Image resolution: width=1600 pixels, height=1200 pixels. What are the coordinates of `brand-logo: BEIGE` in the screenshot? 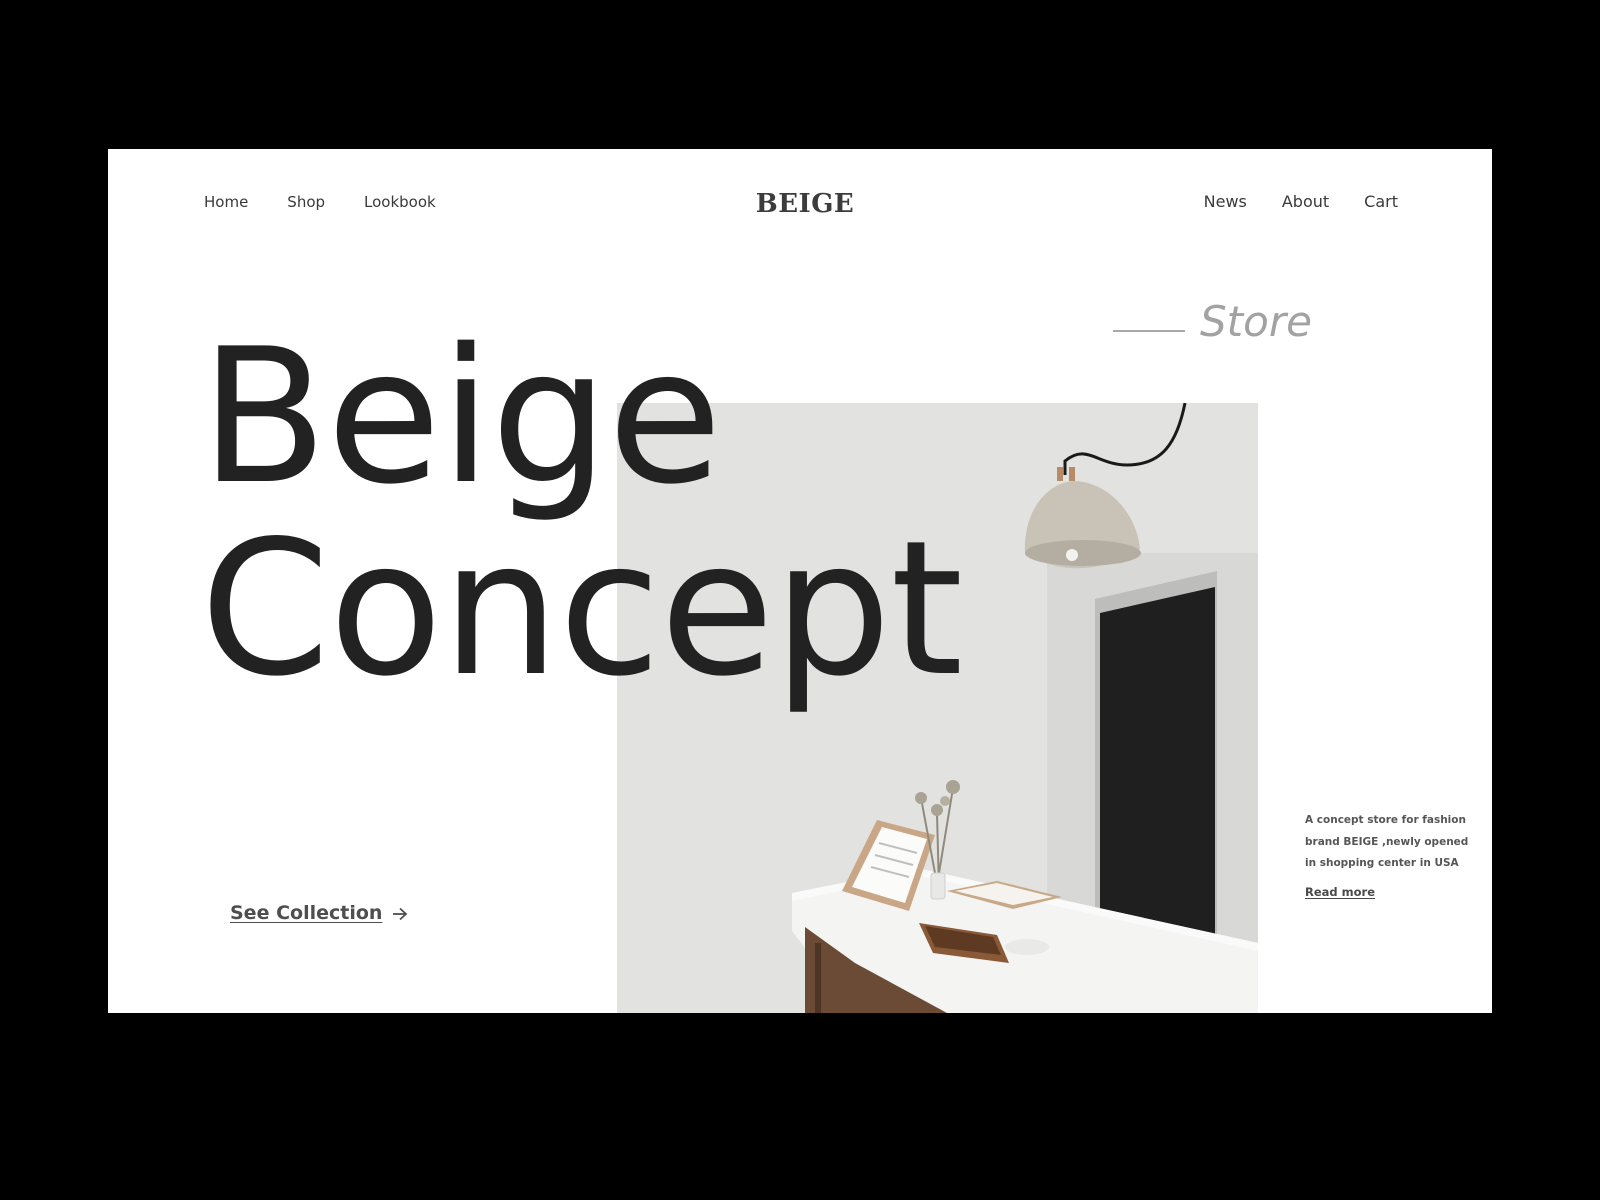 It's located at (805, 204).